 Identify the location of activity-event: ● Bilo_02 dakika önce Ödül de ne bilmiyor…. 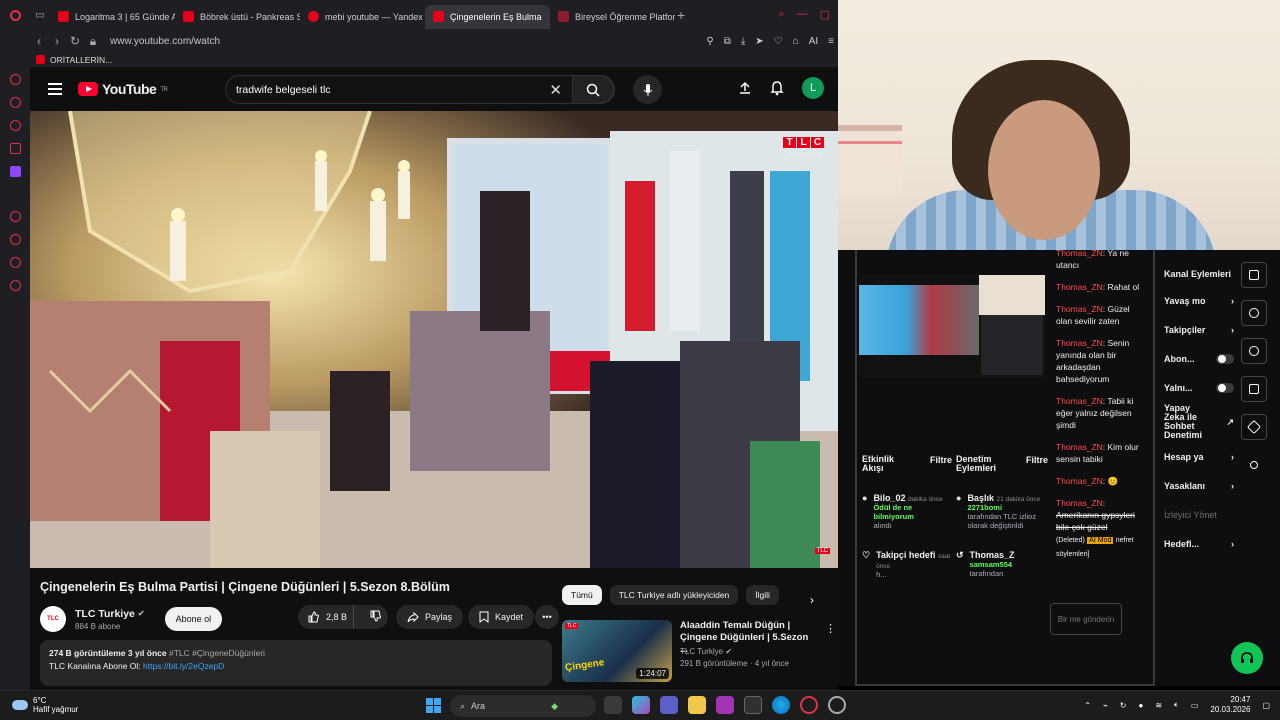
(907, 511).